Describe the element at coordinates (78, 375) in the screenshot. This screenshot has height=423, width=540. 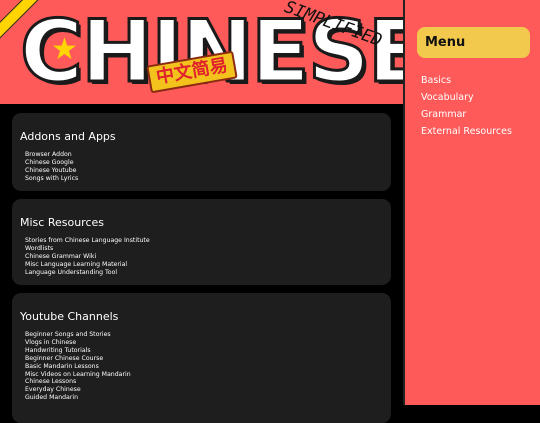
I see `list-item: Misc Videos on Learning Mandarin` at that location.